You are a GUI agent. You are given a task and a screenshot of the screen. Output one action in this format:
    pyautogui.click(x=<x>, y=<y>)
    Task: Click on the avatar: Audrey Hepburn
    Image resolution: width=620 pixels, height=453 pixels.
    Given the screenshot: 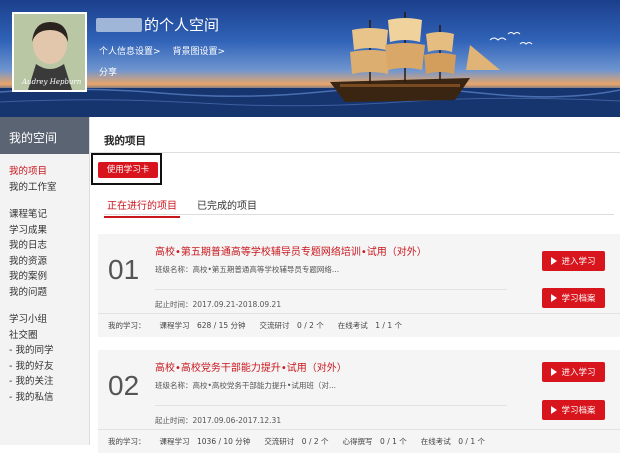 What is the action you would take?
    pyautogui.click(x=49, y=52)
    